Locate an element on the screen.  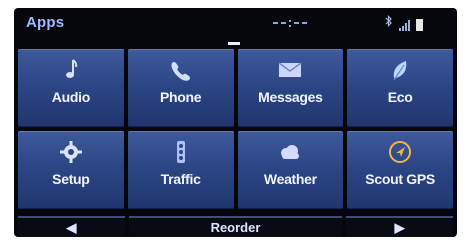
signal-icon is located at coordinates (404, 25).